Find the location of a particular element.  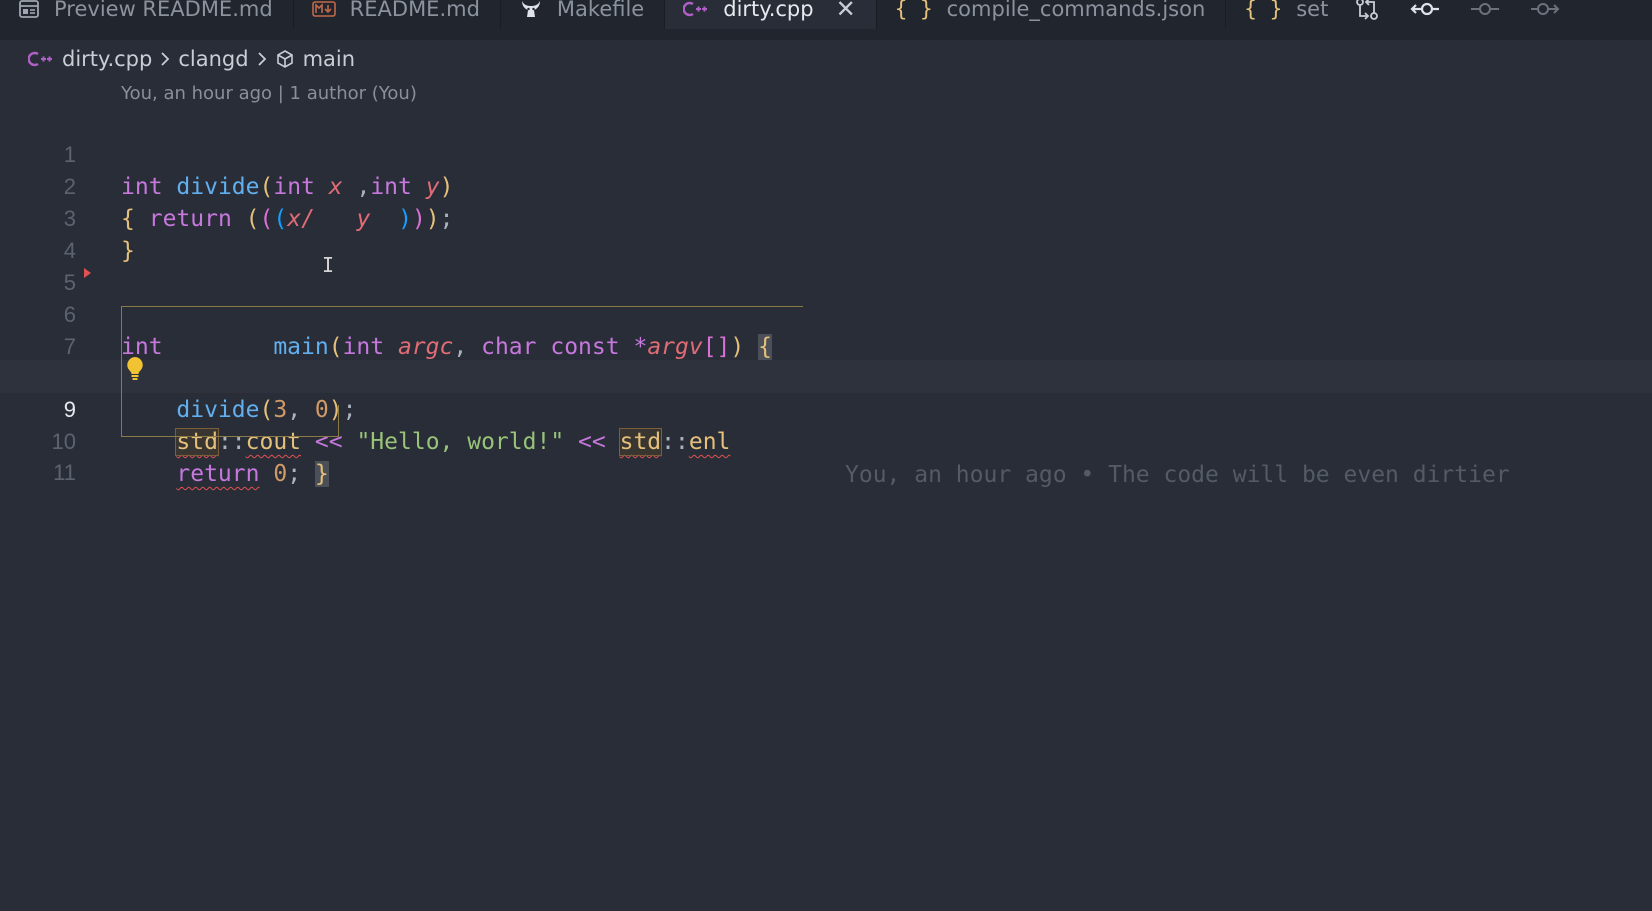

tab-readme: README.md is located at coordinates (397, 14).